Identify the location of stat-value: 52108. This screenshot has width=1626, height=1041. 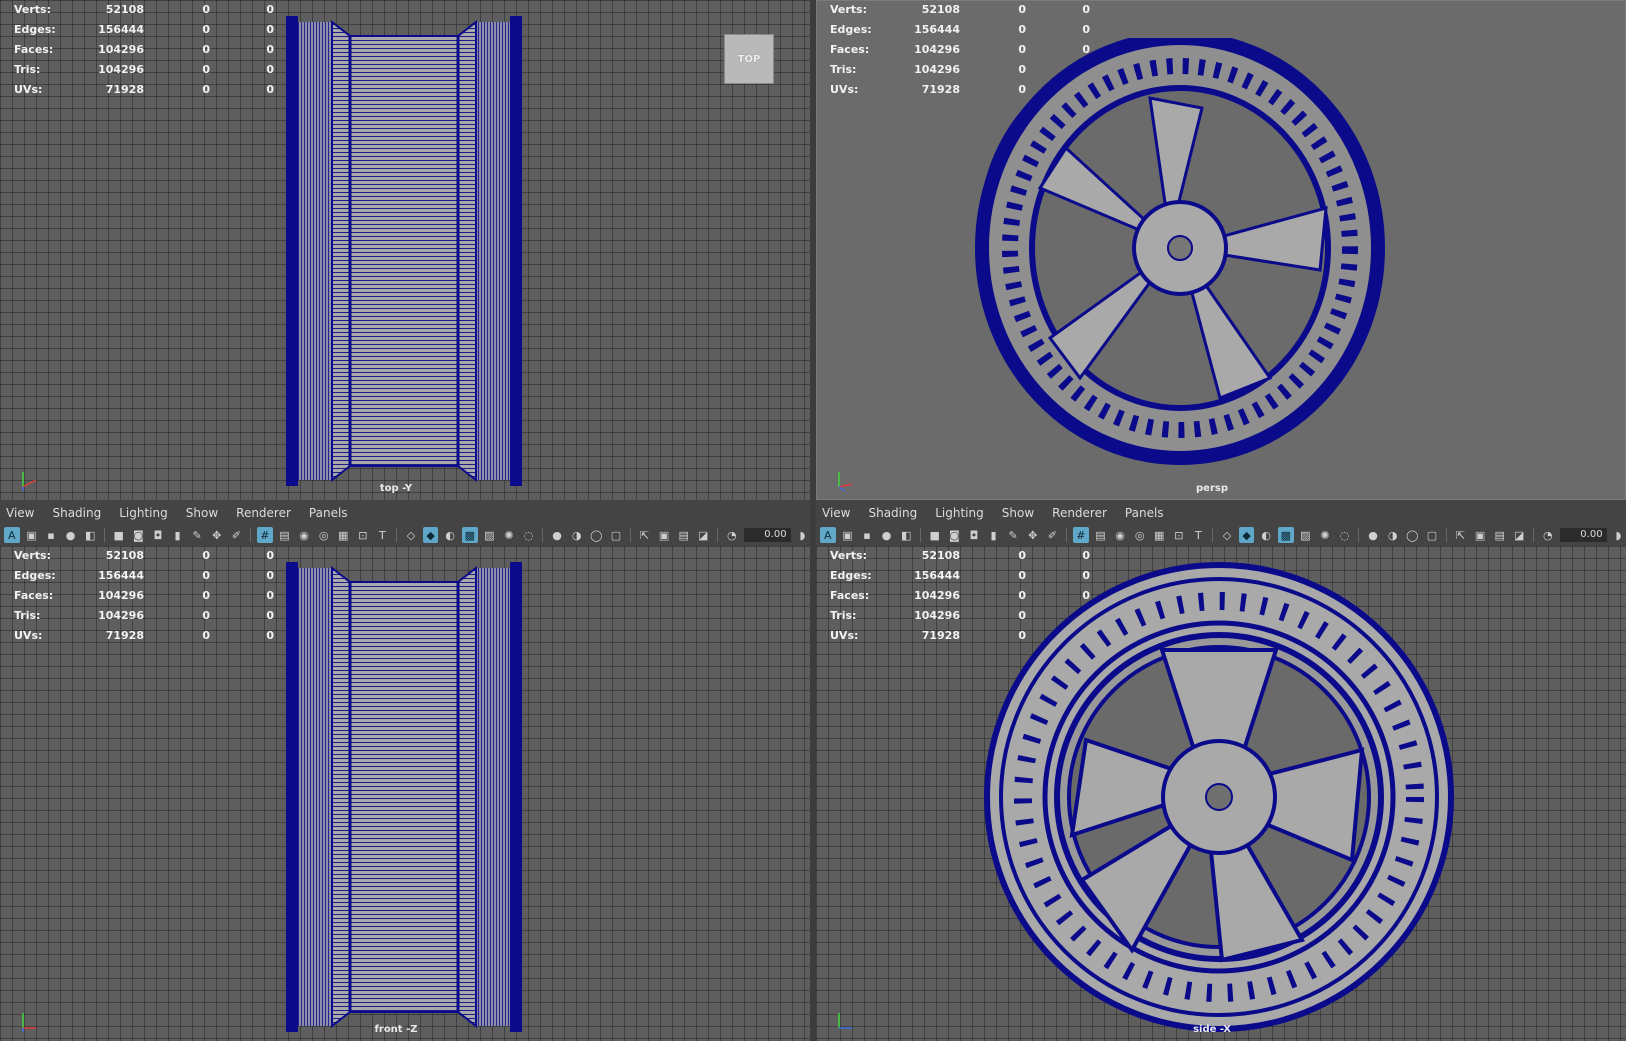
(940, 555).